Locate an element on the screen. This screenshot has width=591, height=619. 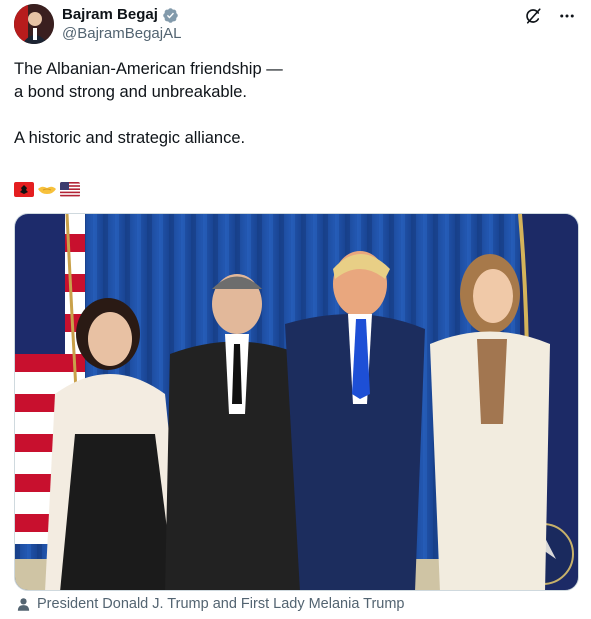
tweet-line-1: The Albanian-American friendship — is located at coordinates (148, 69).